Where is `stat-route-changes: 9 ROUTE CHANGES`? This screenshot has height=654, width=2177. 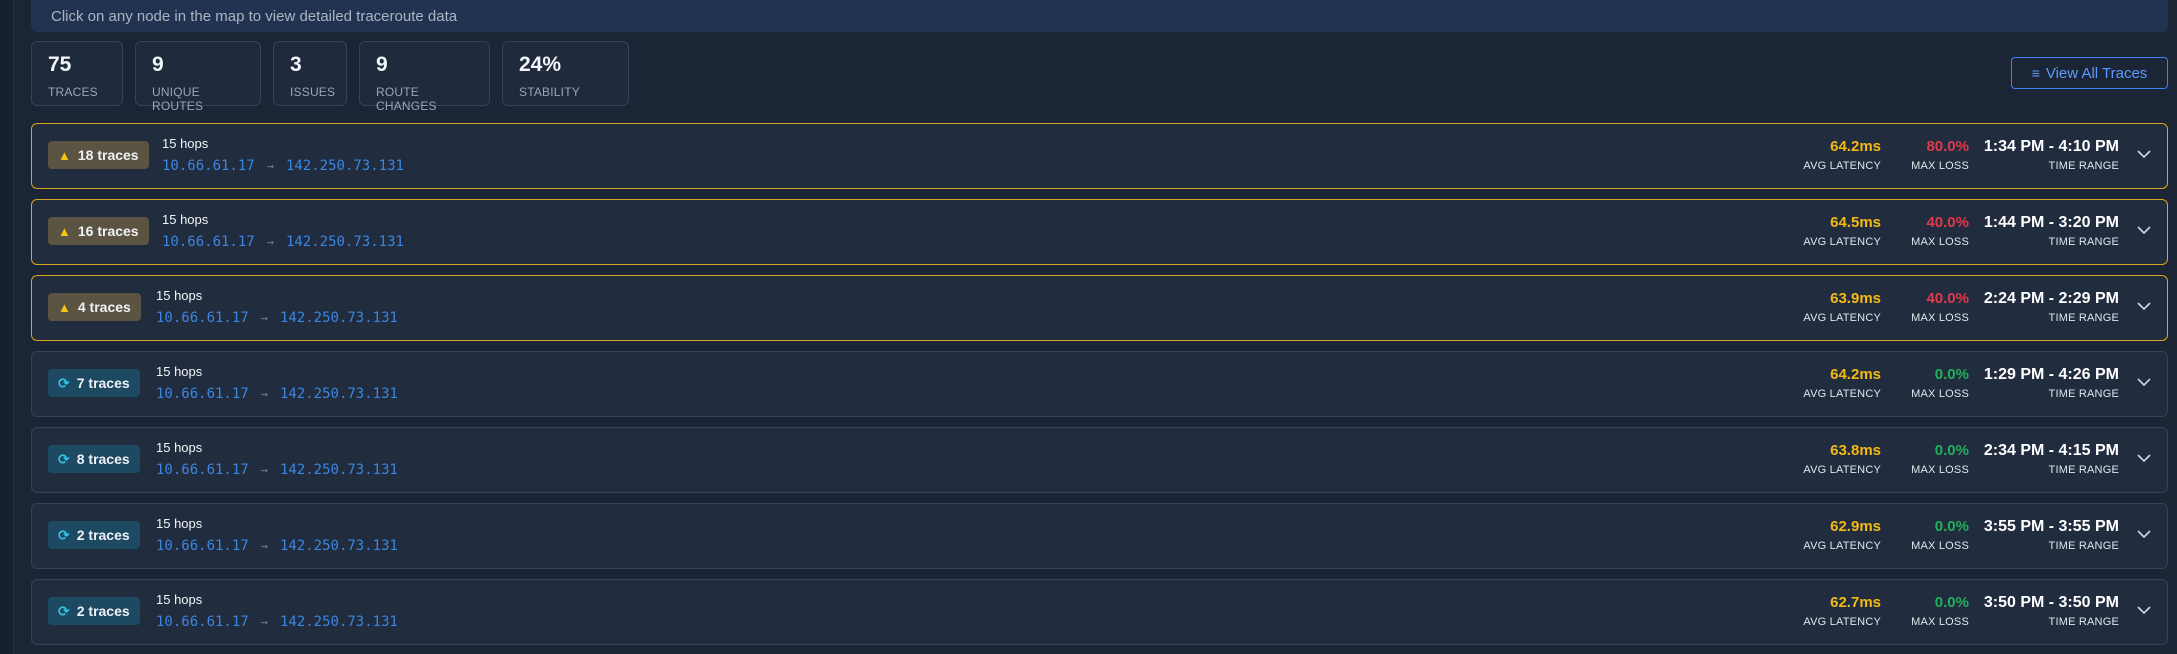
stat-route-changes: 9 ROUTE CHANGES is located at coordinates (424, 77).